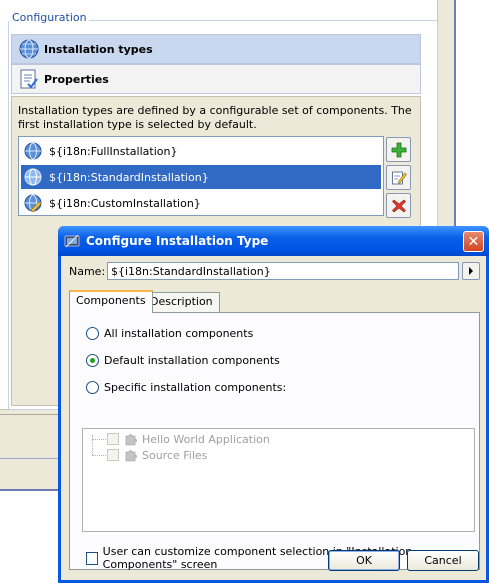 The height and width of the screenshot is (583, 489). I want to click on cancel-button: Cancel, so click(443, 560).